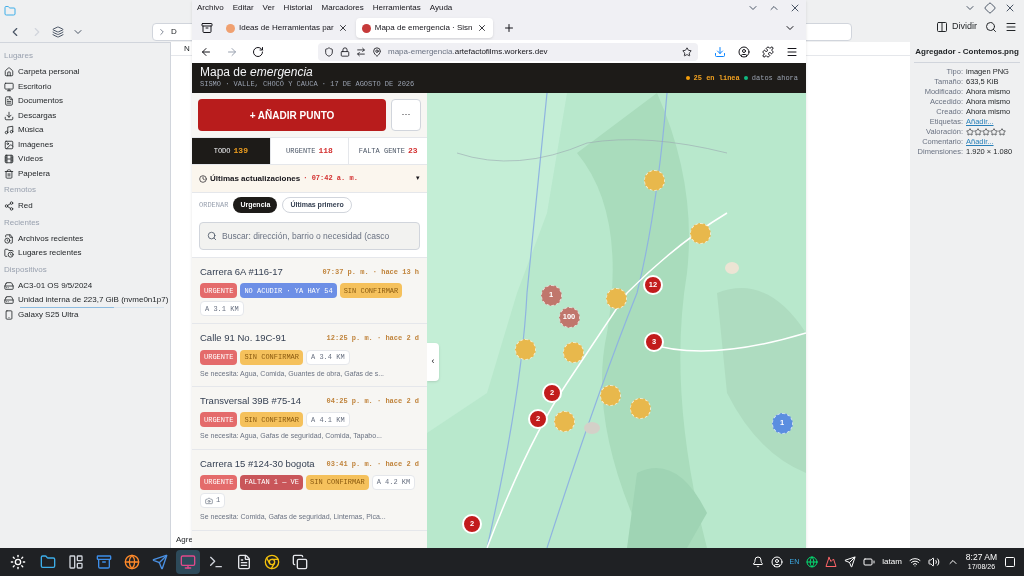  Describe the element at coordinates (292, 115) in the screenshot. I see `add-point-button: + AÑADIR PUNTO` at that location.